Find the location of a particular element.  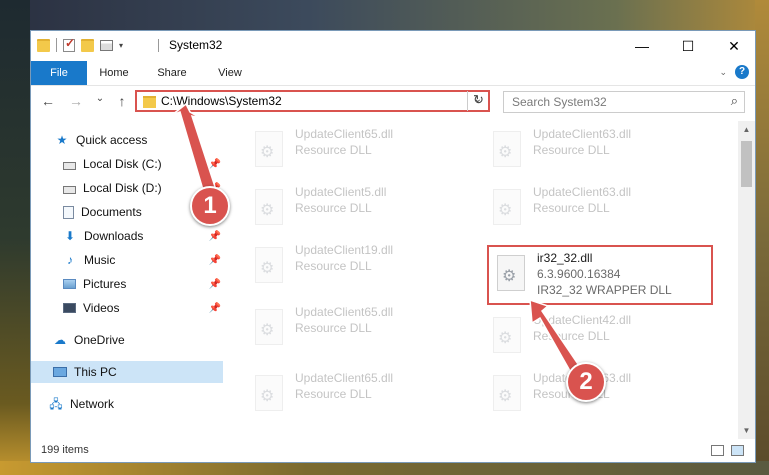

callout-badge-1: 1 is located at coordinates (210, 206).